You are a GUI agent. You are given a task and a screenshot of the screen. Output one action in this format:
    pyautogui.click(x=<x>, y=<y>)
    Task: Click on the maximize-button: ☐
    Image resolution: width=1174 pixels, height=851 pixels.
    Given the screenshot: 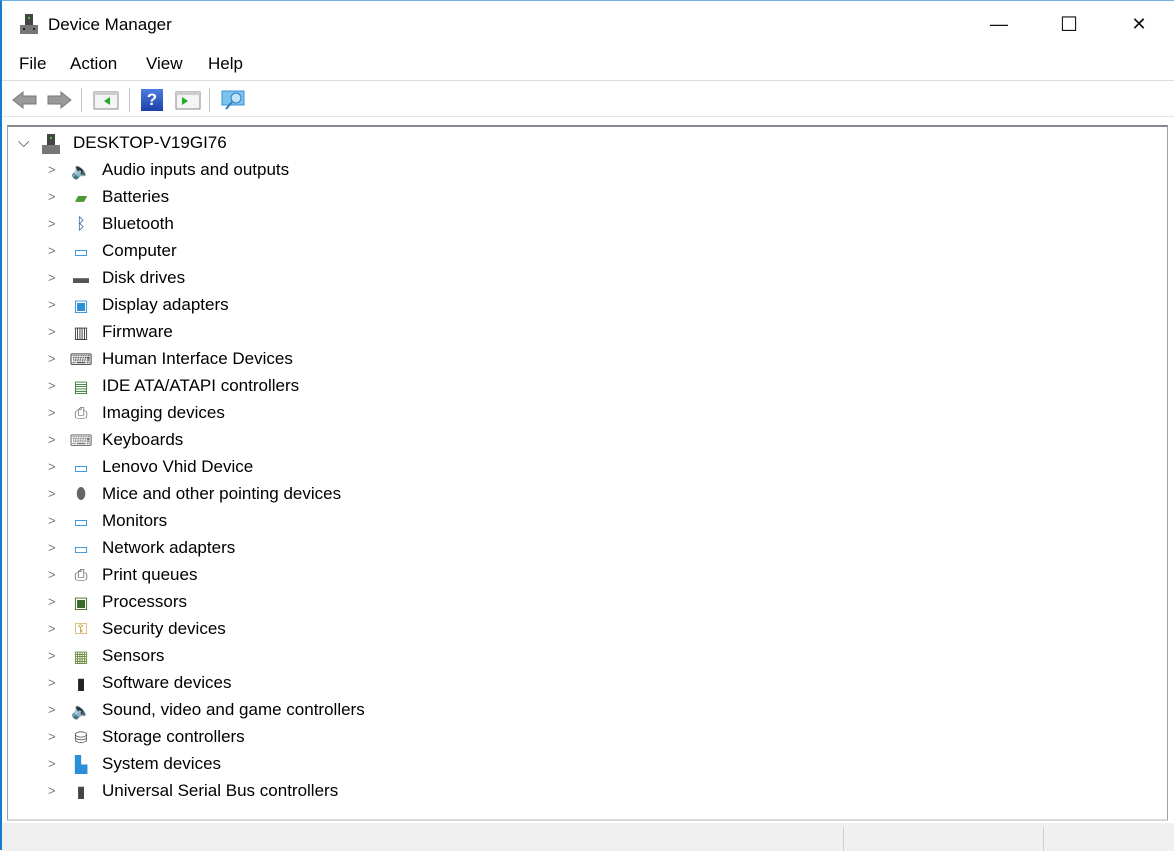 What is the action you would take?
    pyautogui.click(x=1069, y=24)
    